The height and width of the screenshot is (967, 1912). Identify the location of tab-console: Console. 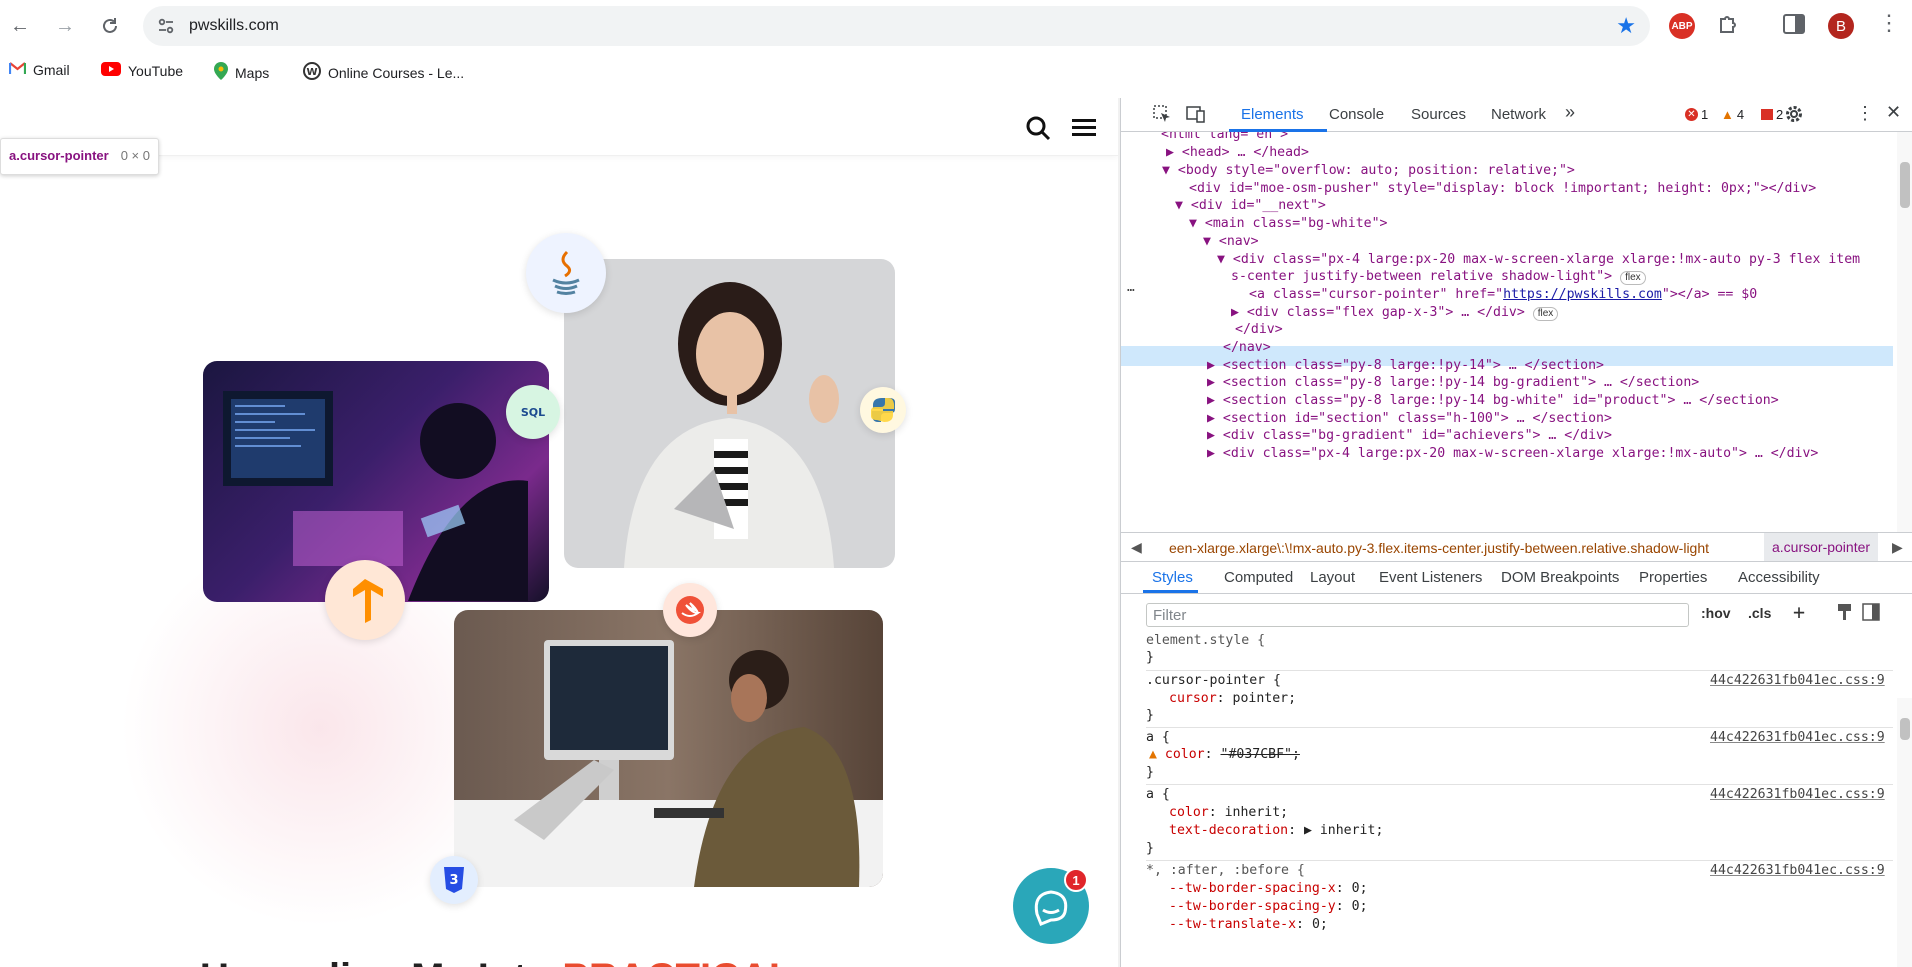
(1356, 114).